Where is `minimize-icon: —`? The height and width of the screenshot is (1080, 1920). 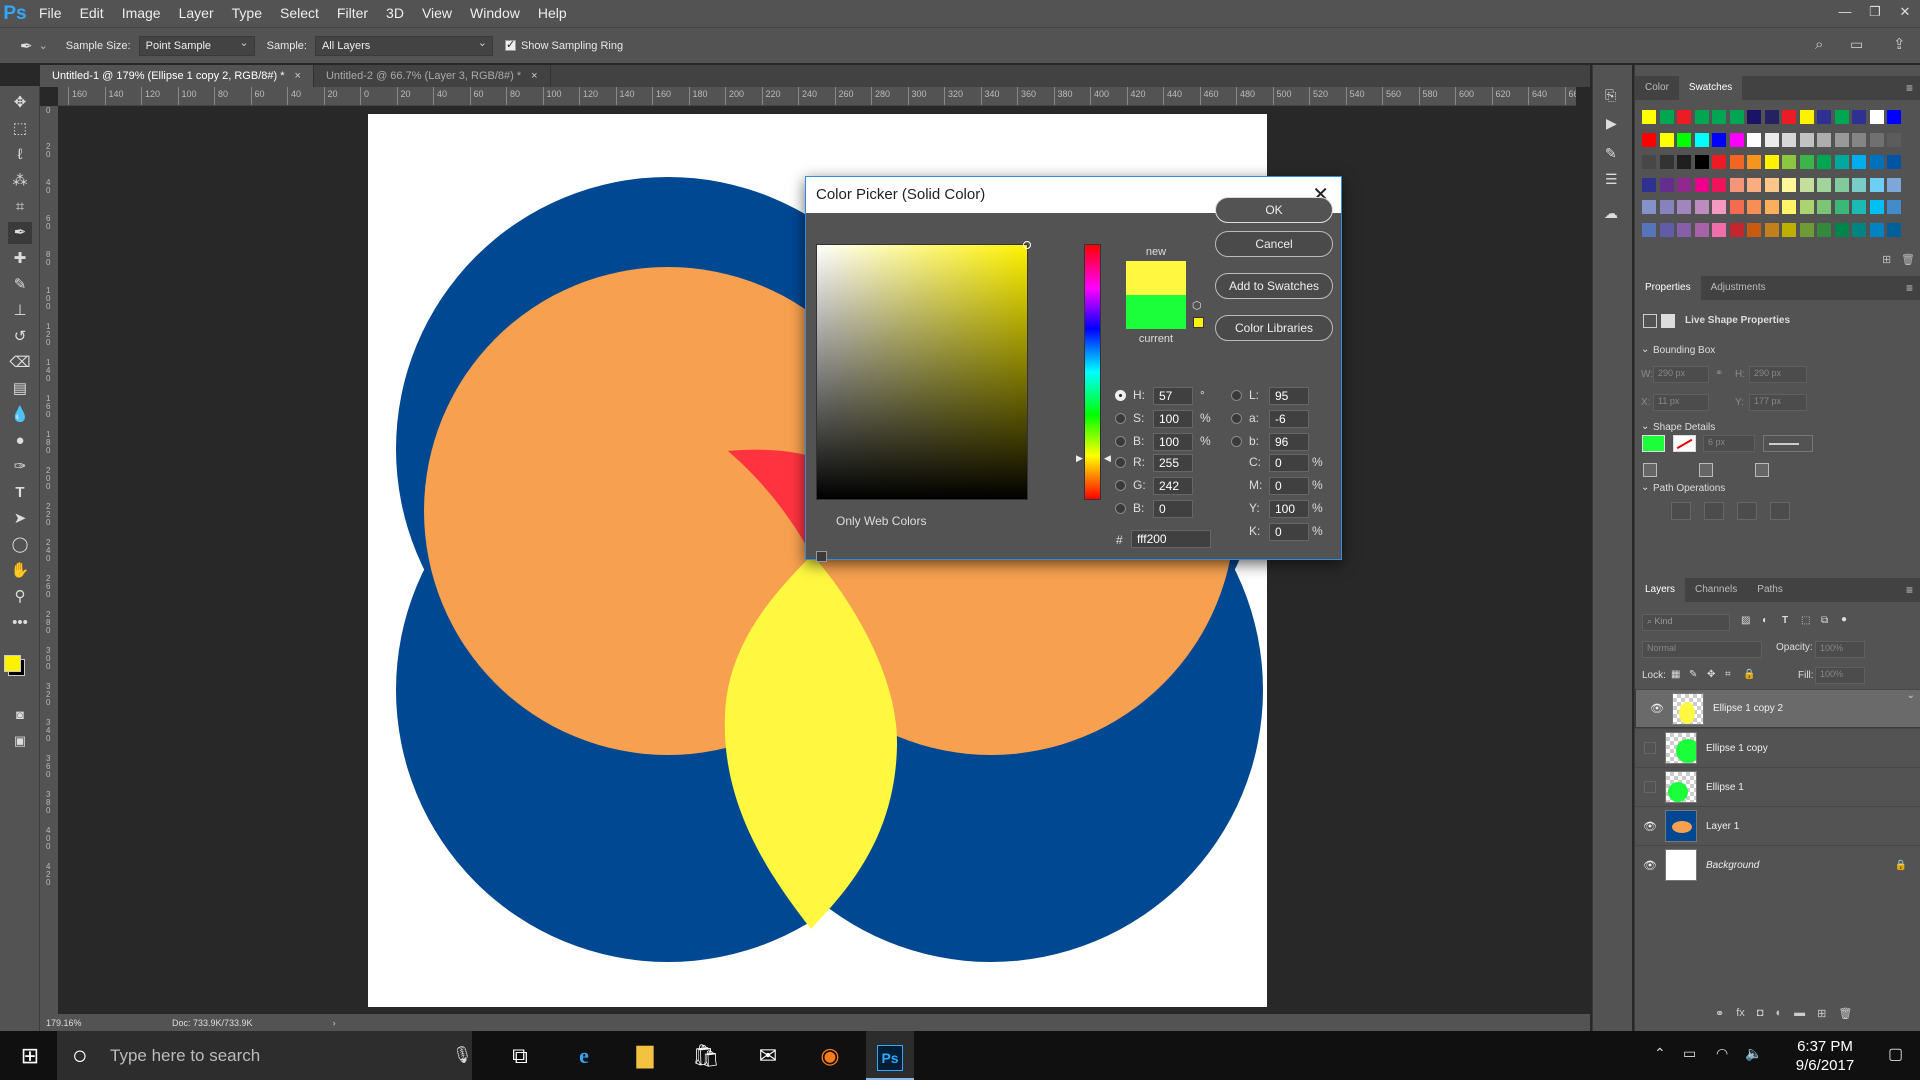 minimize-icon: — is located at coordinates (1845, 13).